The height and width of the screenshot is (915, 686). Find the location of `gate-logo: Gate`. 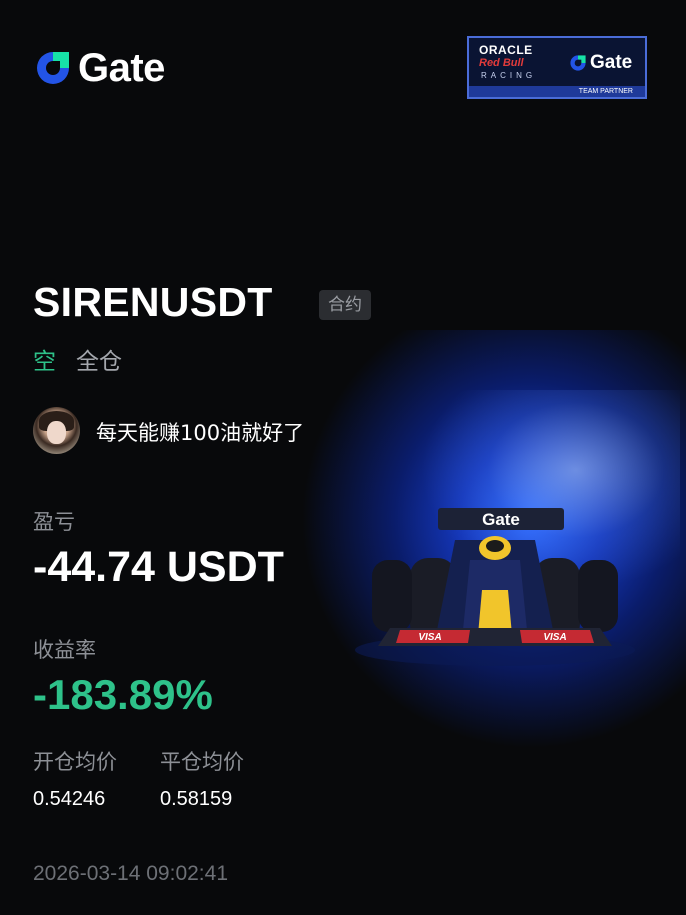

gate-logo: Gate is located at coordinates (99, 68).